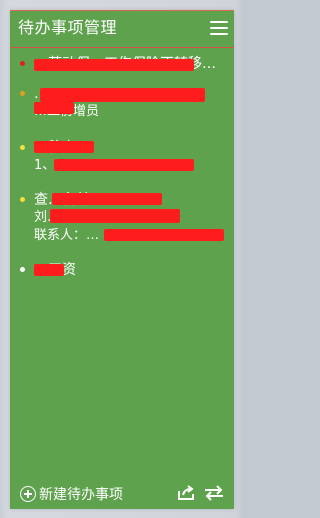  What do you see at coordinates (125, 105) in the screenshot?
I see `list-item: … …工伤增员` at bounding box center [125, 105].